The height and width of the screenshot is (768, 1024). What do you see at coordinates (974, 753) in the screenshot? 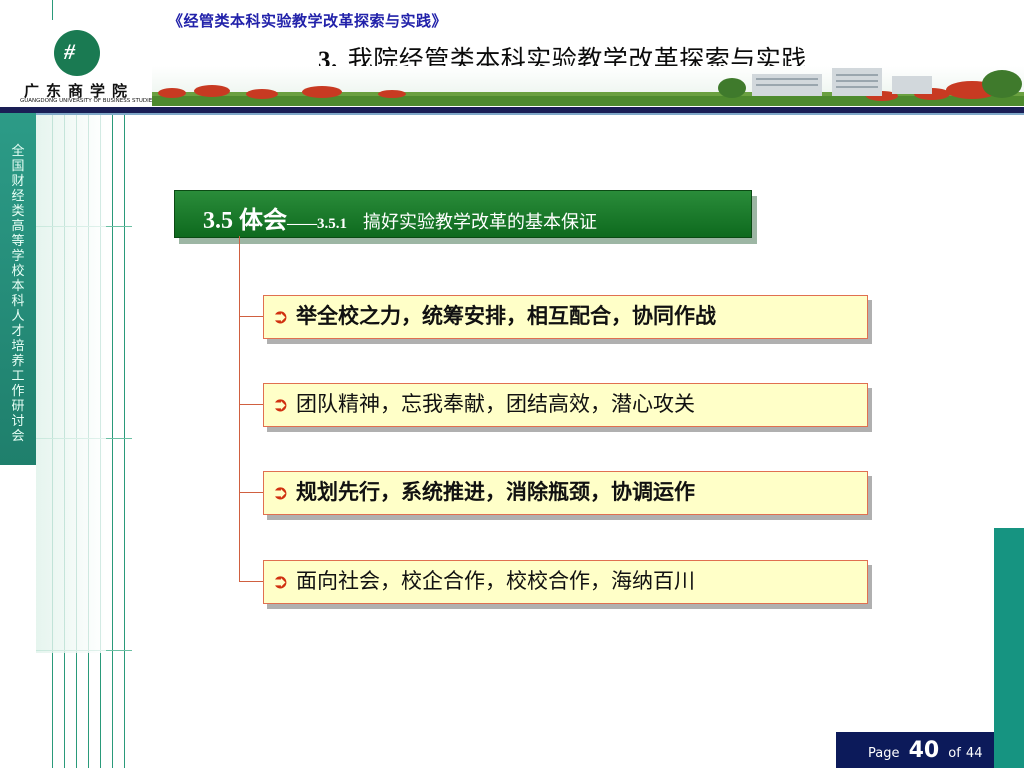
I see `page-total: 44` at bounding box center [974, 753].